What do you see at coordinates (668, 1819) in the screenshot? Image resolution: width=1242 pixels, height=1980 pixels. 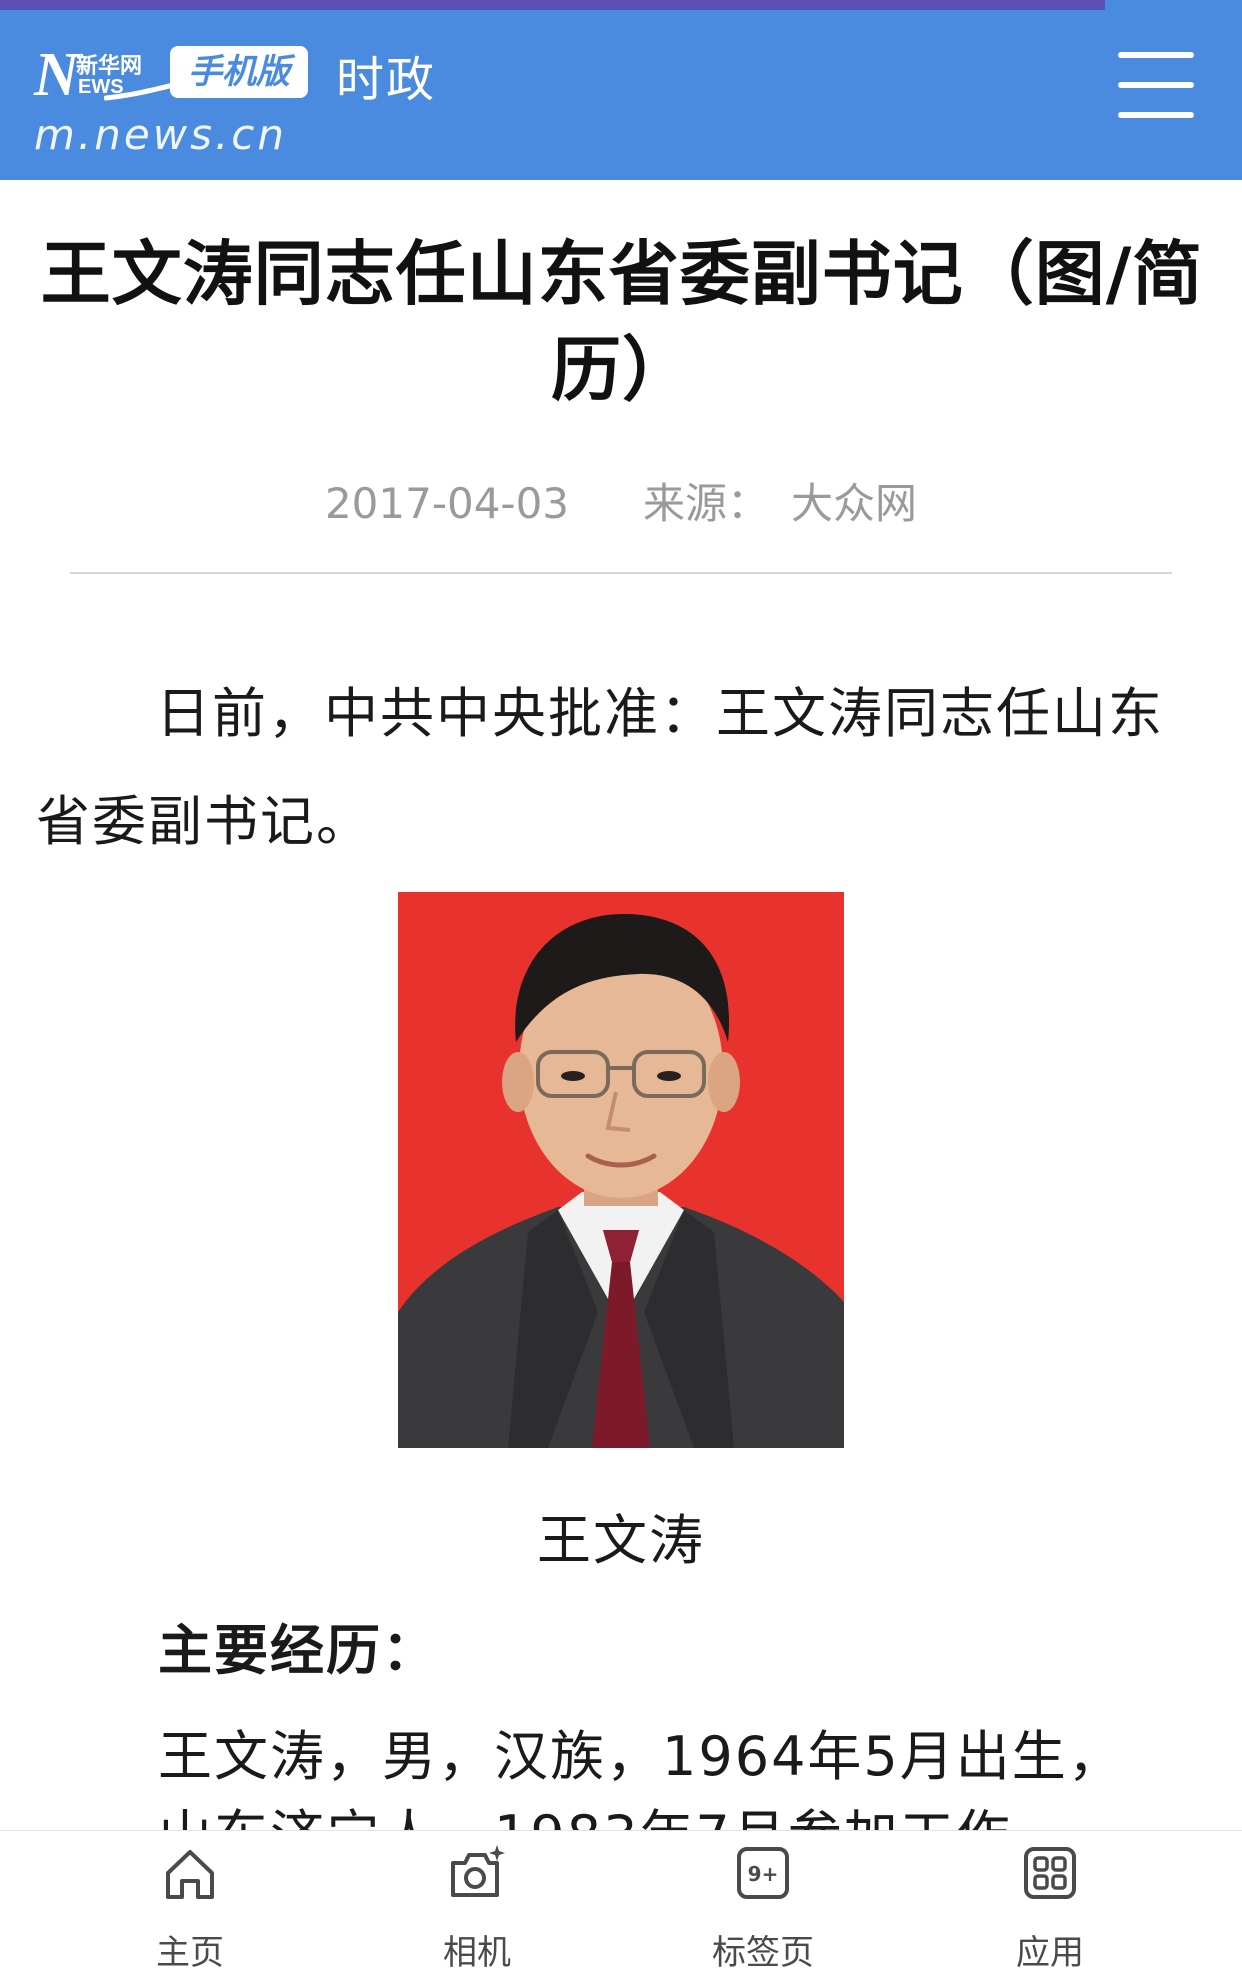 I see `bio-paragraph-partial: 山东济宁人，1983年7月参加工作` at bounding box center [668, 1819].